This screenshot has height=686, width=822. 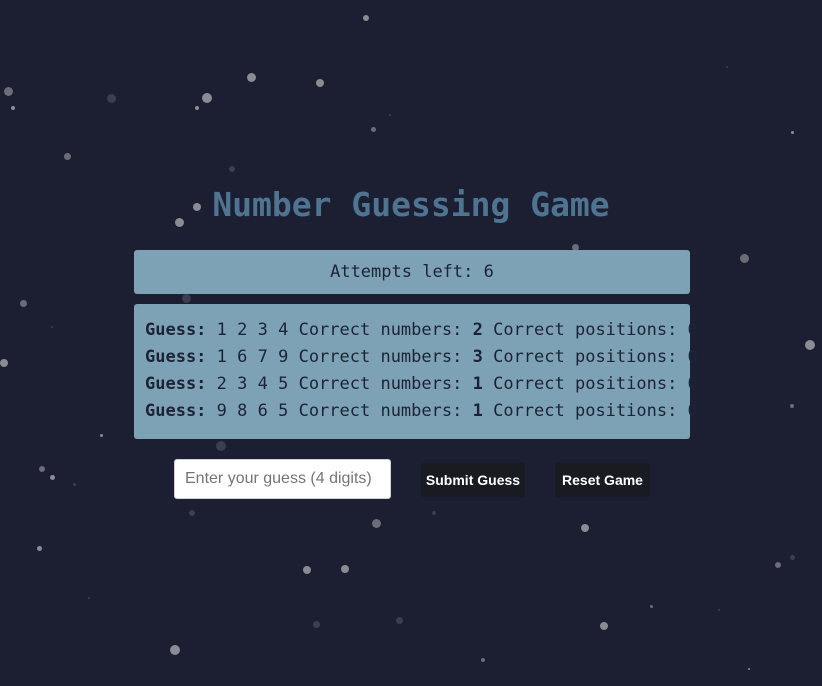 What do you see at coordinates (282, 479) in the screenshot?
I see `guess-input` at bounding box center [282, 479].